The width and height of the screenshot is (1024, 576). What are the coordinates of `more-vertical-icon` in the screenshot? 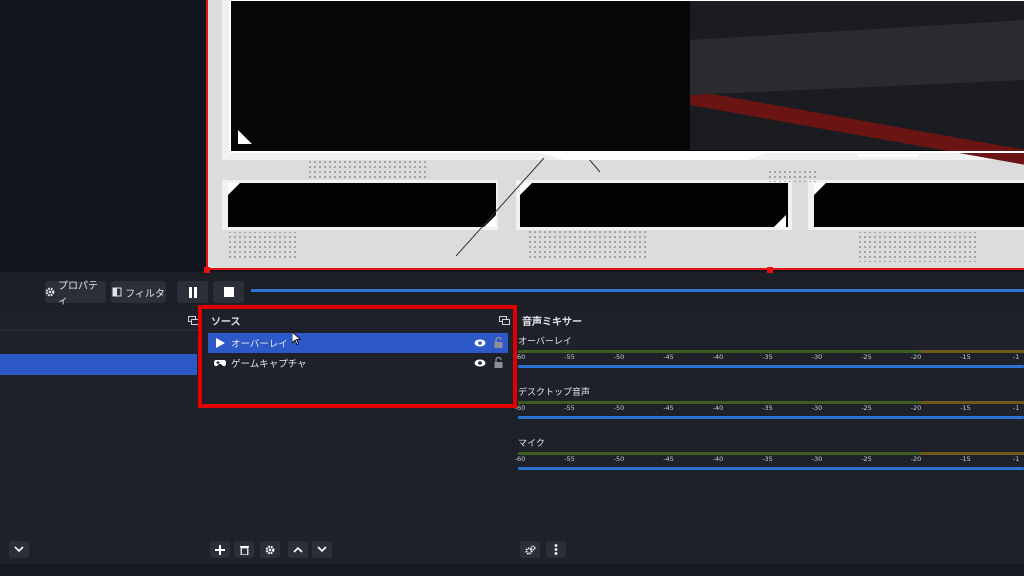 It's located at (556, 549).